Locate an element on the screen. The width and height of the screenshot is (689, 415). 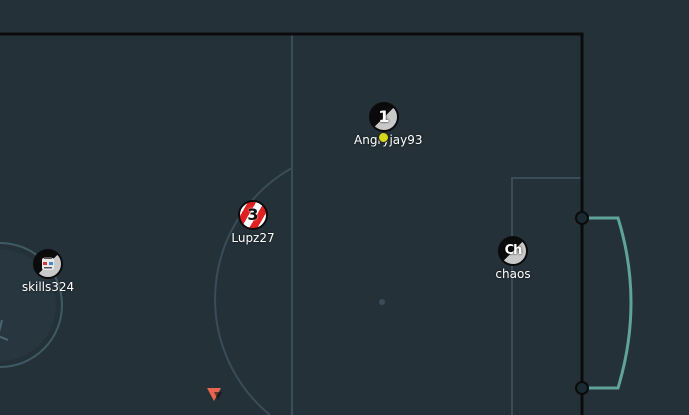
player-avatar-text: 3 is located at coordinates (253, 214).